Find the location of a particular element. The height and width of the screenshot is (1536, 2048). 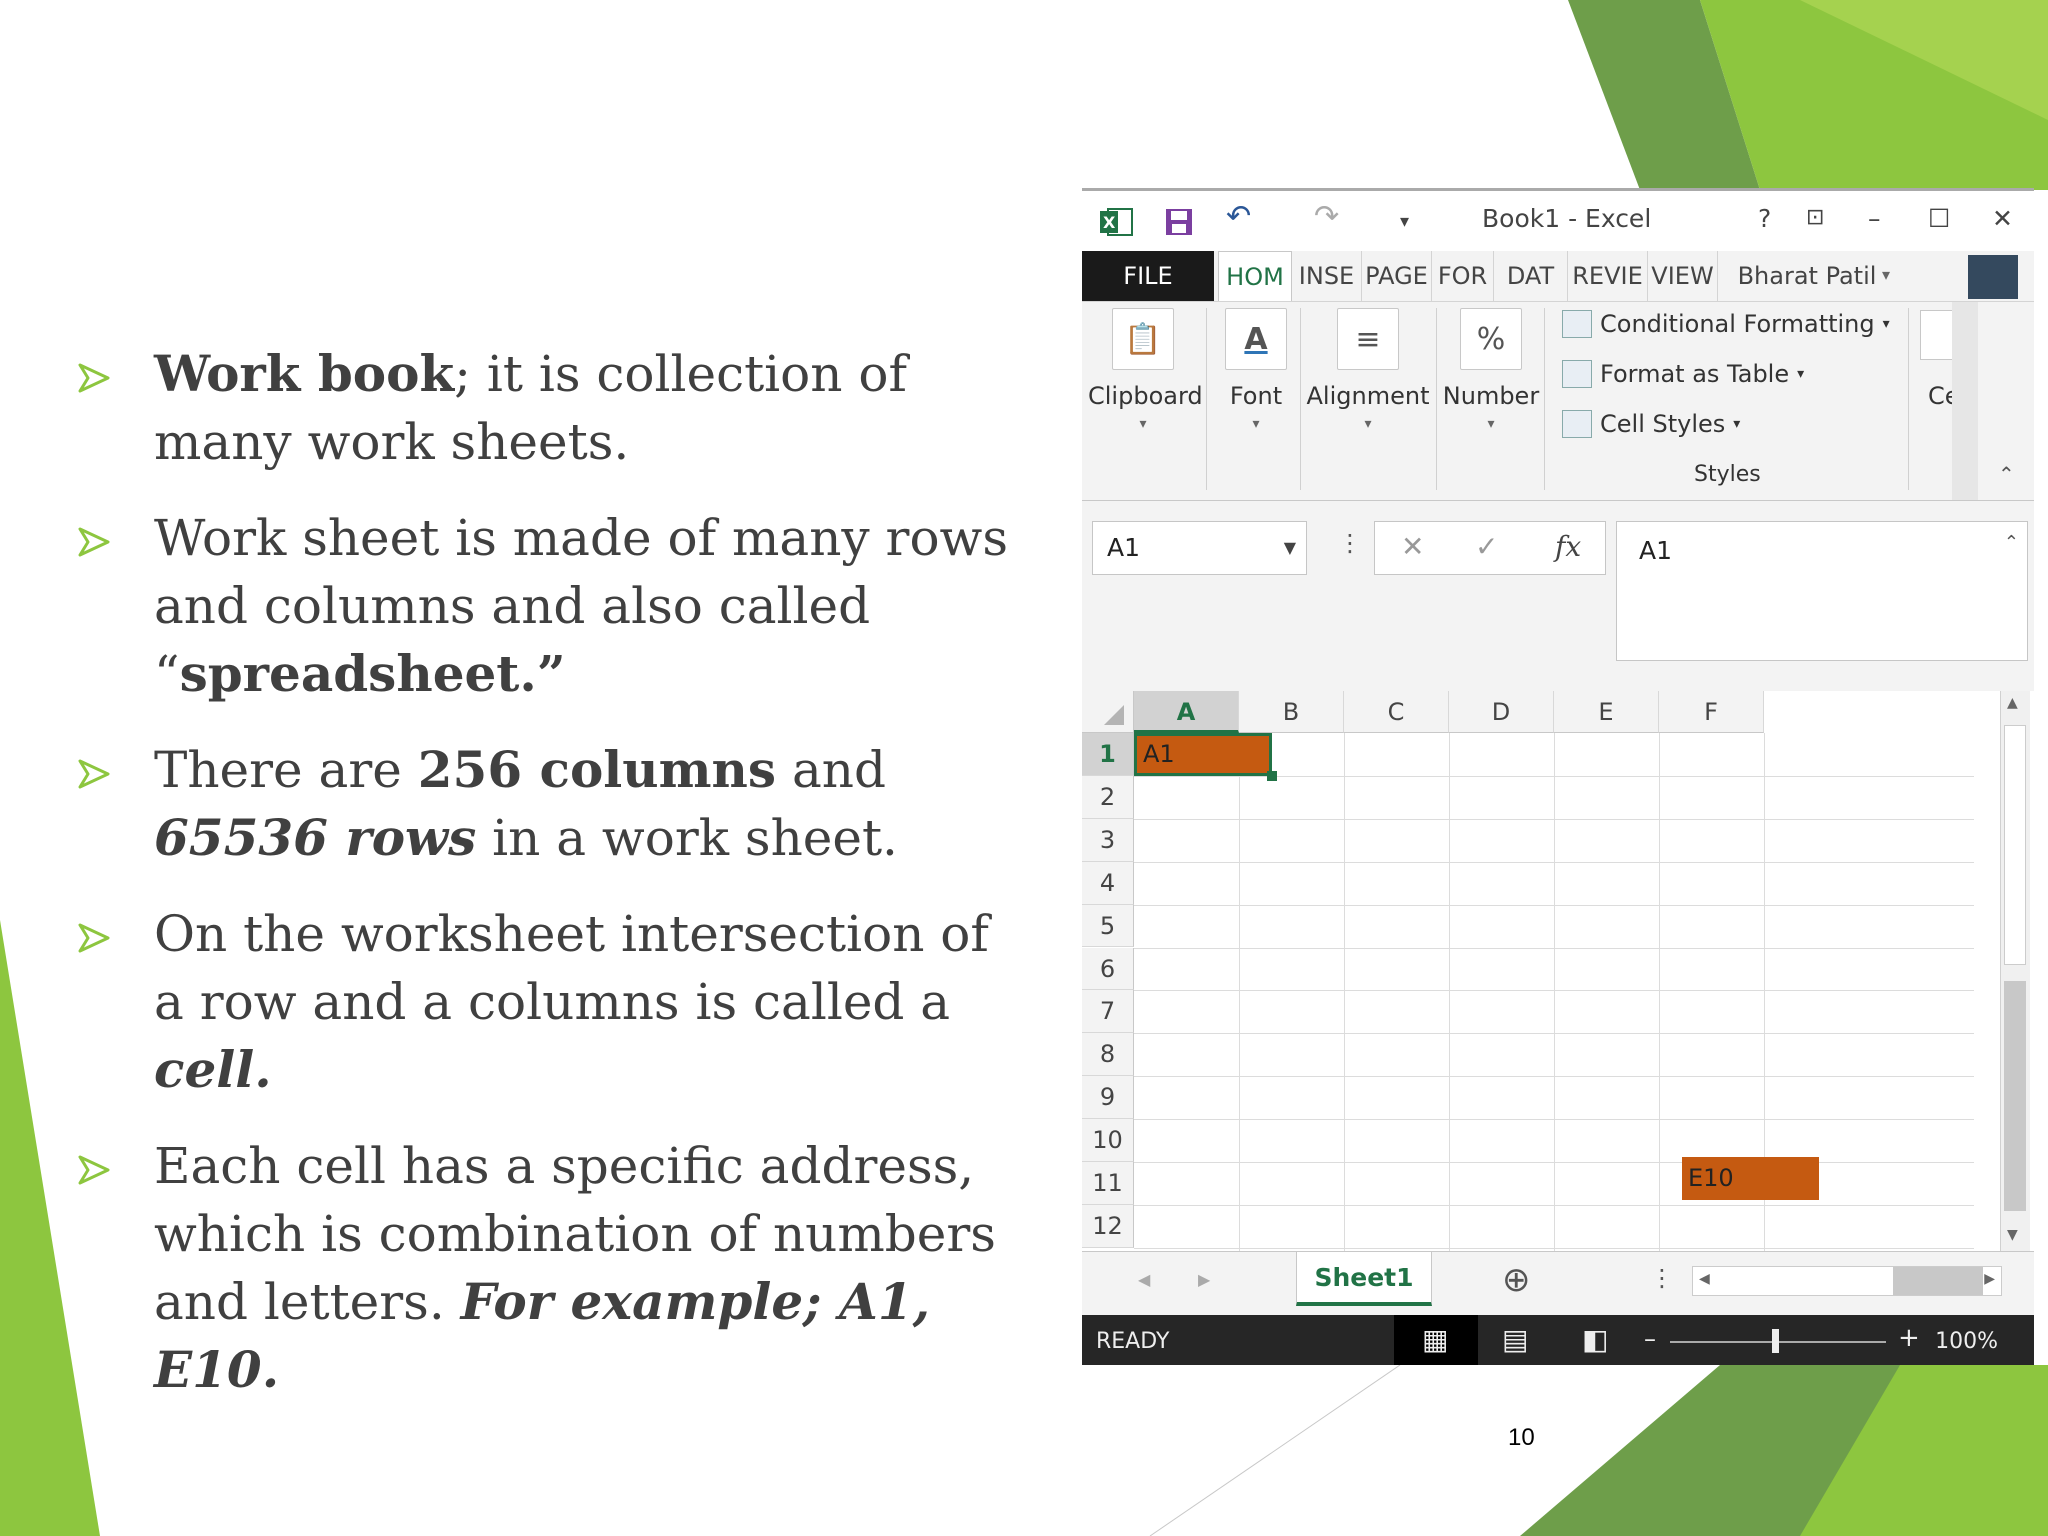

fill-handle is located at coordinates (1272, 776).